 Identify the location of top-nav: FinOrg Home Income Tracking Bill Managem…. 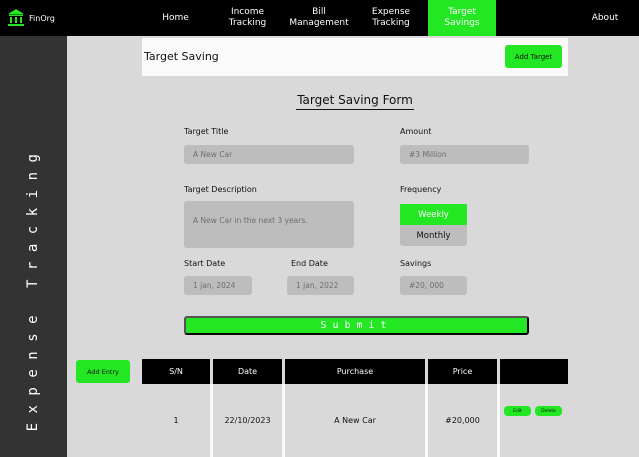
(319, 18).